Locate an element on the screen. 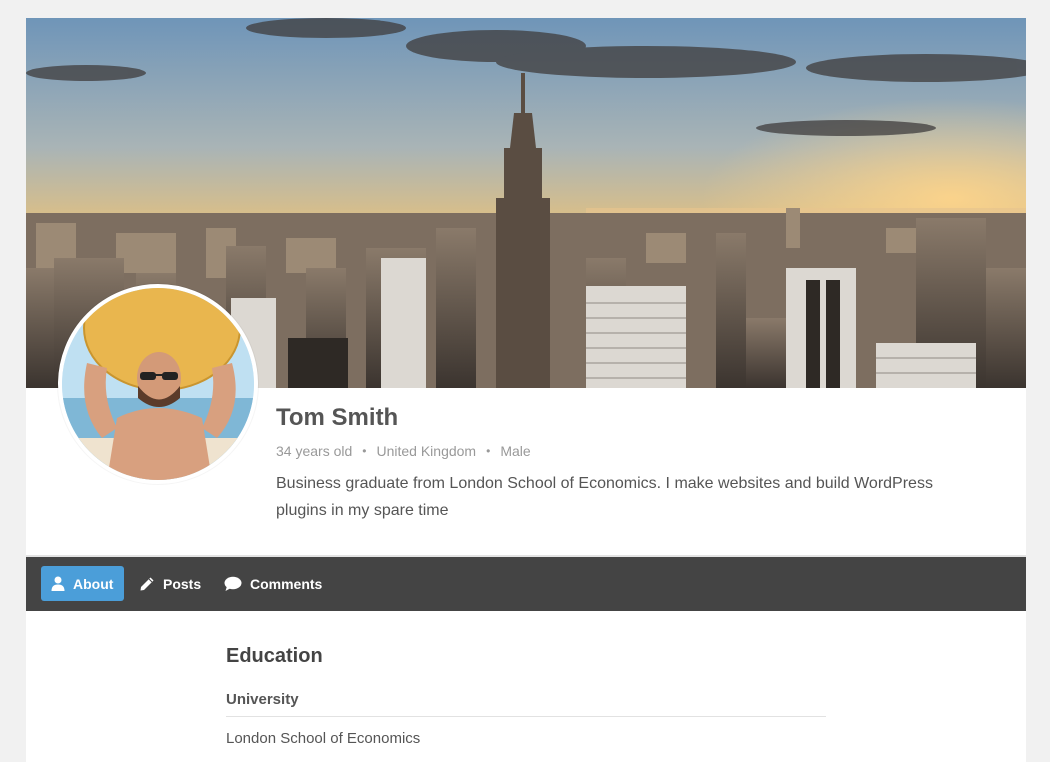 This screenshot has height=762, width=1050. profile-country: United Kingdom is located at coordinates (426, 451).